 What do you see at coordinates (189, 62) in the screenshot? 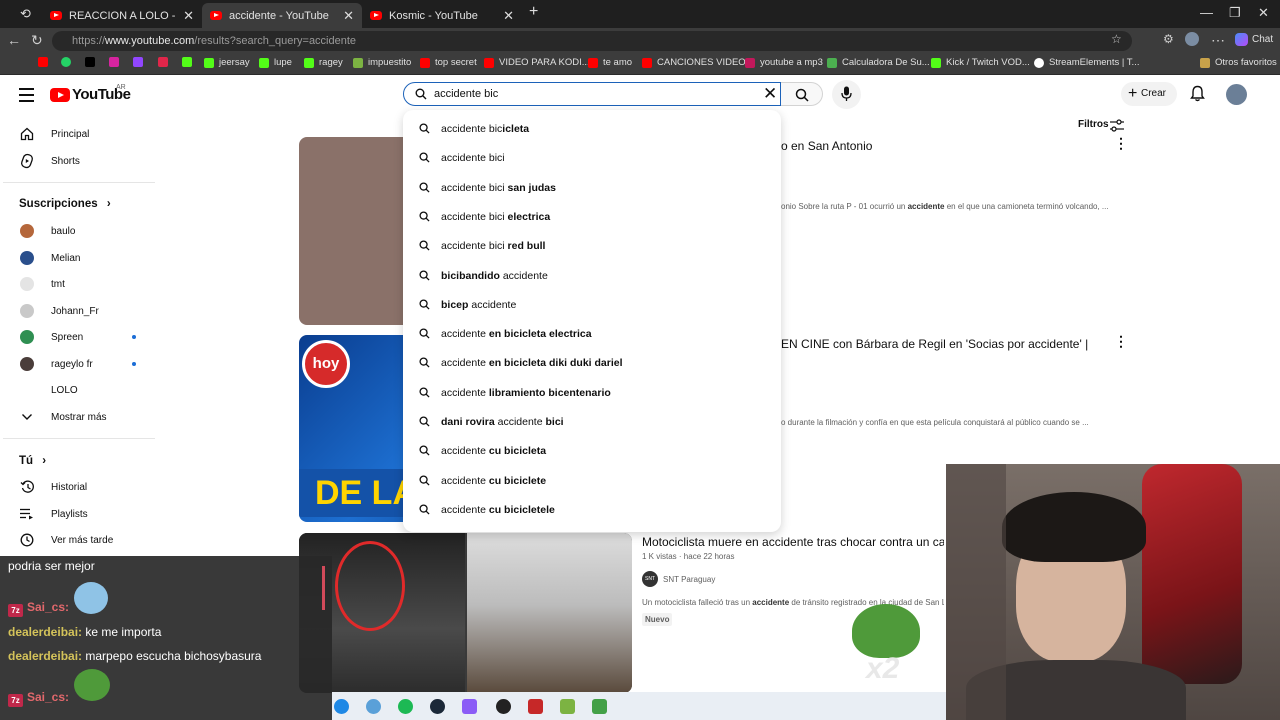
I see `bookmark-kick` at bounding box center [189, 62].